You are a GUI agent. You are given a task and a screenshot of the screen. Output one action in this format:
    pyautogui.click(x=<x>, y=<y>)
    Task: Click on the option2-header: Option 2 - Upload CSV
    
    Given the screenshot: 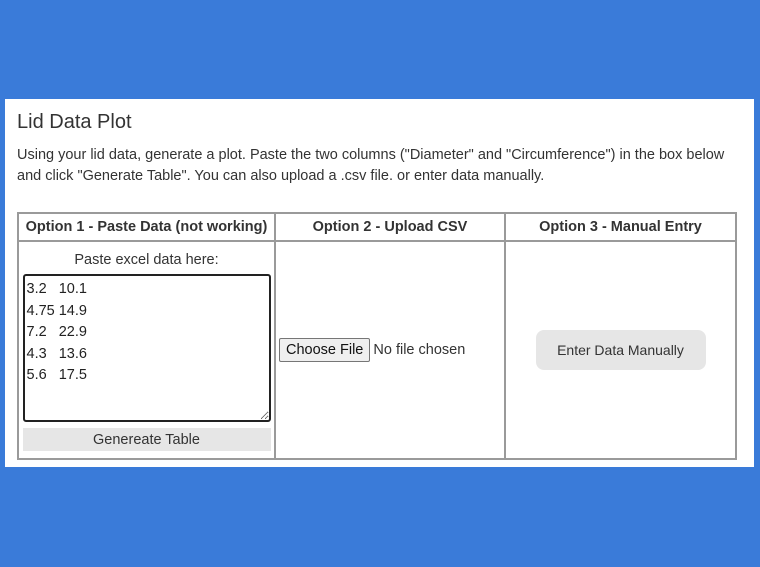 What is the action you would take?
    pyautogui.click(x=390, y=227)
    